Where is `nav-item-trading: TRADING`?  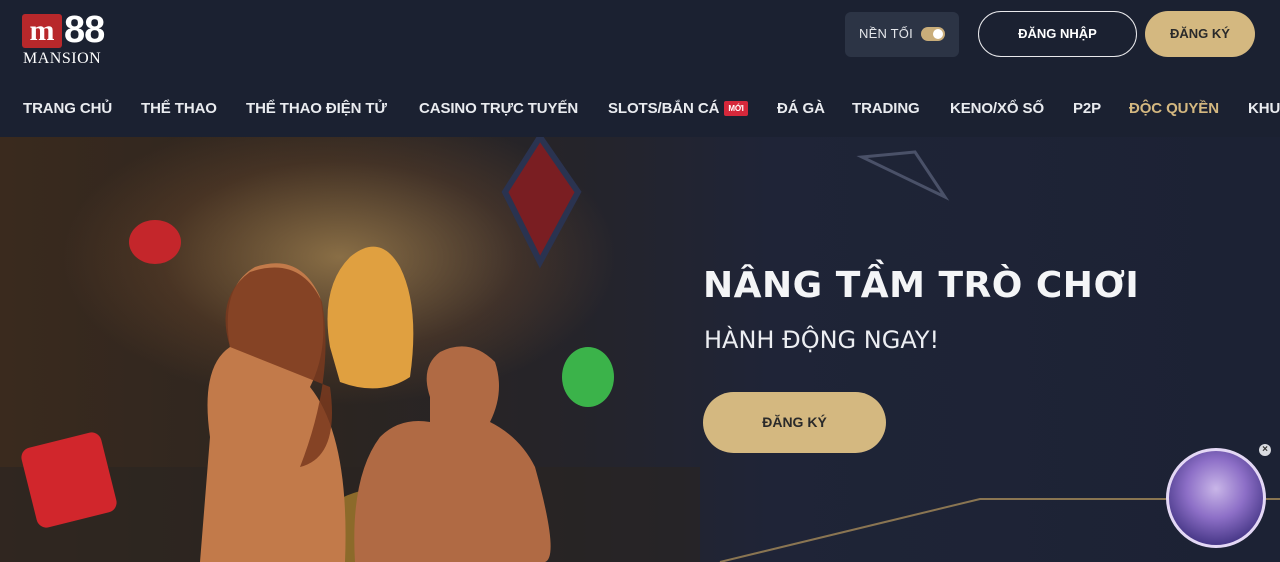 nav-item-trading: TRADING is located at coordinates (886, 108).